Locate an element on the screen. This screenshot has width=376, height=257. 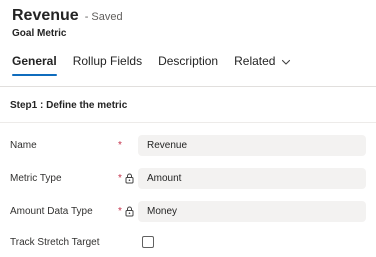
entity-name: Goal Metric is located at coordinates (39, 33).